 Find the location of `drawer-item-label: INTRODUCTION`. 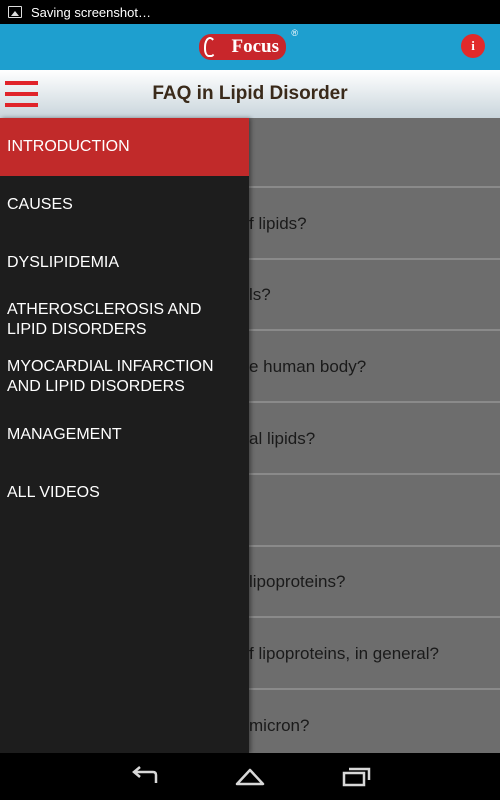

drawer-item-label: INTRODUCTION is located at coordinates (68, 146).